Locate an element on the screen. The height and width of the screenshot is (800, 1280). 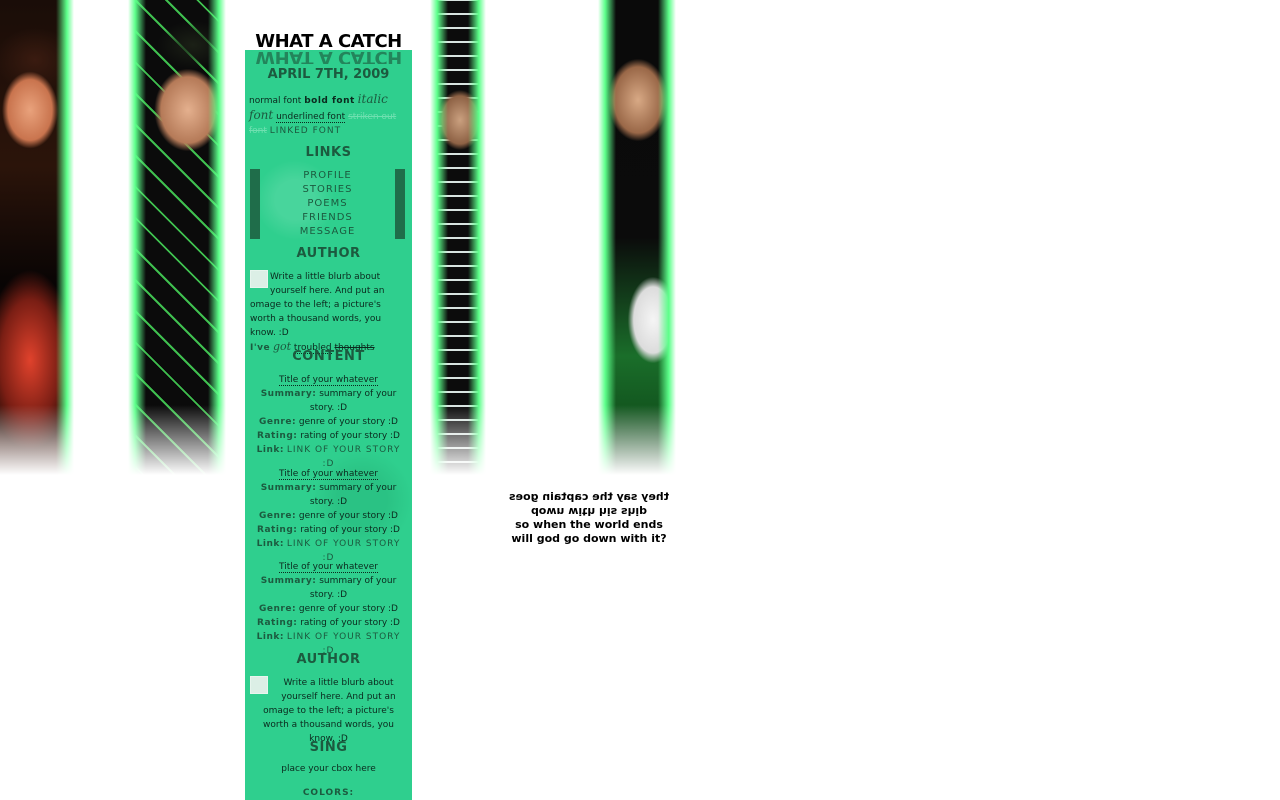
links-right-bar is located at coordinates (400, 204).